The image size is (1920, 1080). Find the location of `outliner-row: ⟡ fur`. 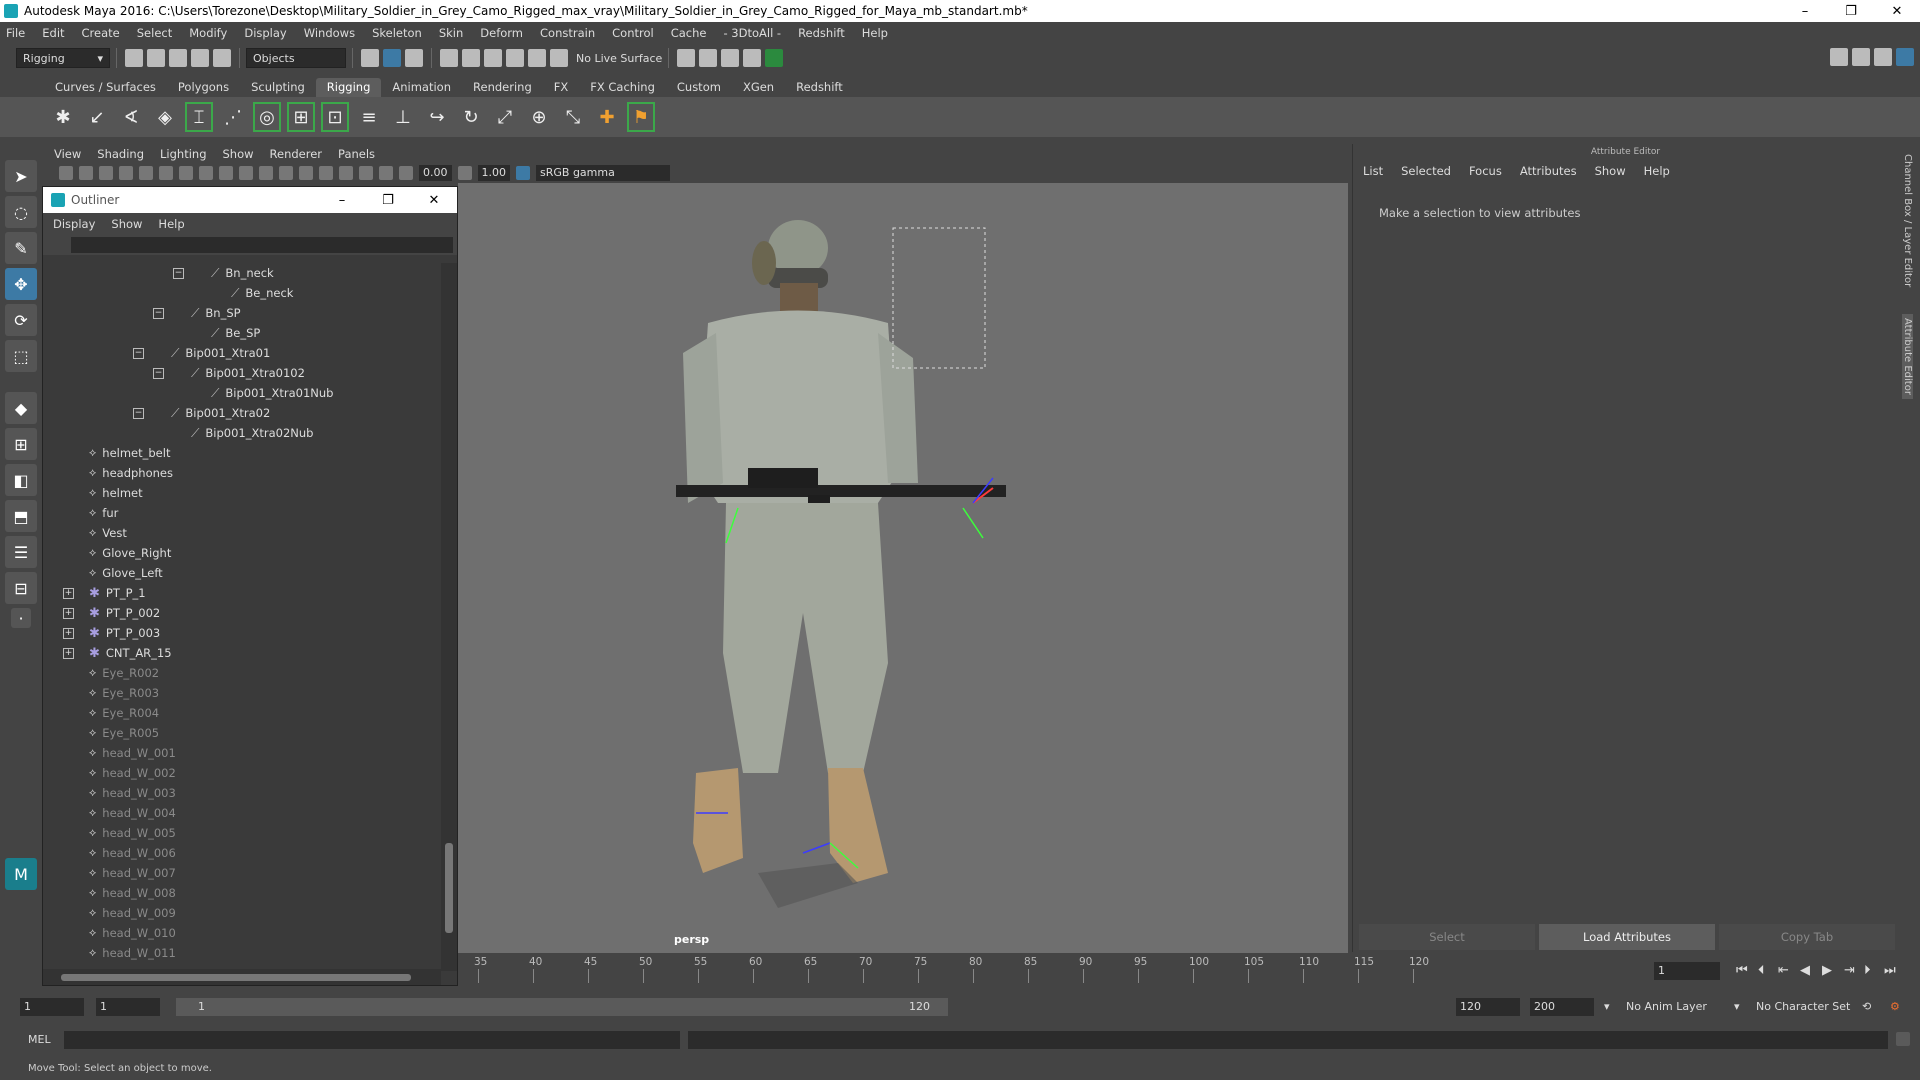

outliner-row: ⟡ fur is located at coordinates (242, 513).